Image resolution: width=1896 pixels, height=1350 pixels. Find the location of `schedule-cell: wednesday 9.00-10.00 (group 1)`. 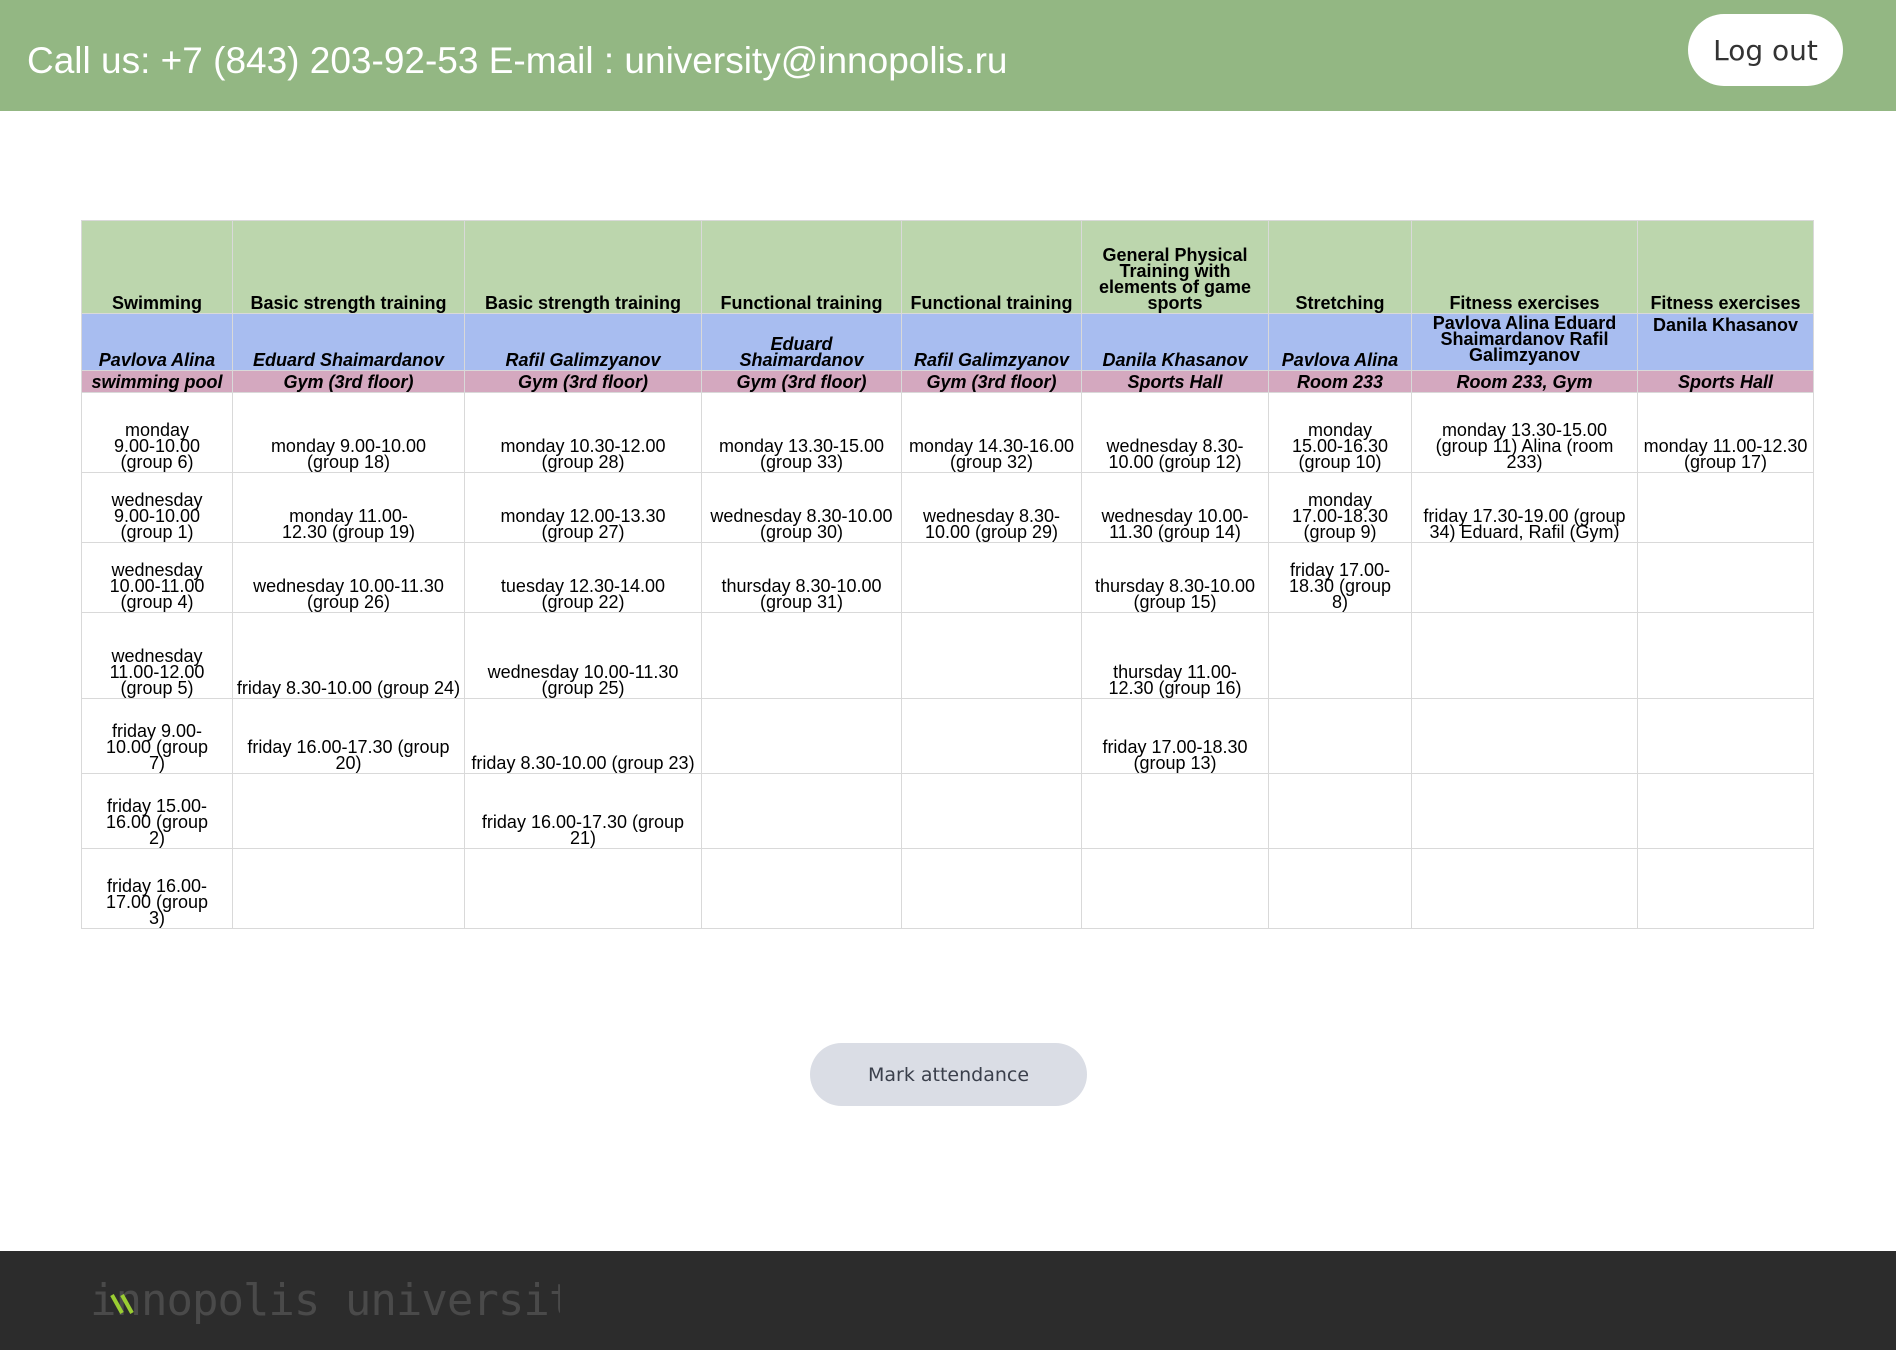

schedule-cell: wednesday 9.00-10.00 (group 1) is located at coordinates (157, 507).